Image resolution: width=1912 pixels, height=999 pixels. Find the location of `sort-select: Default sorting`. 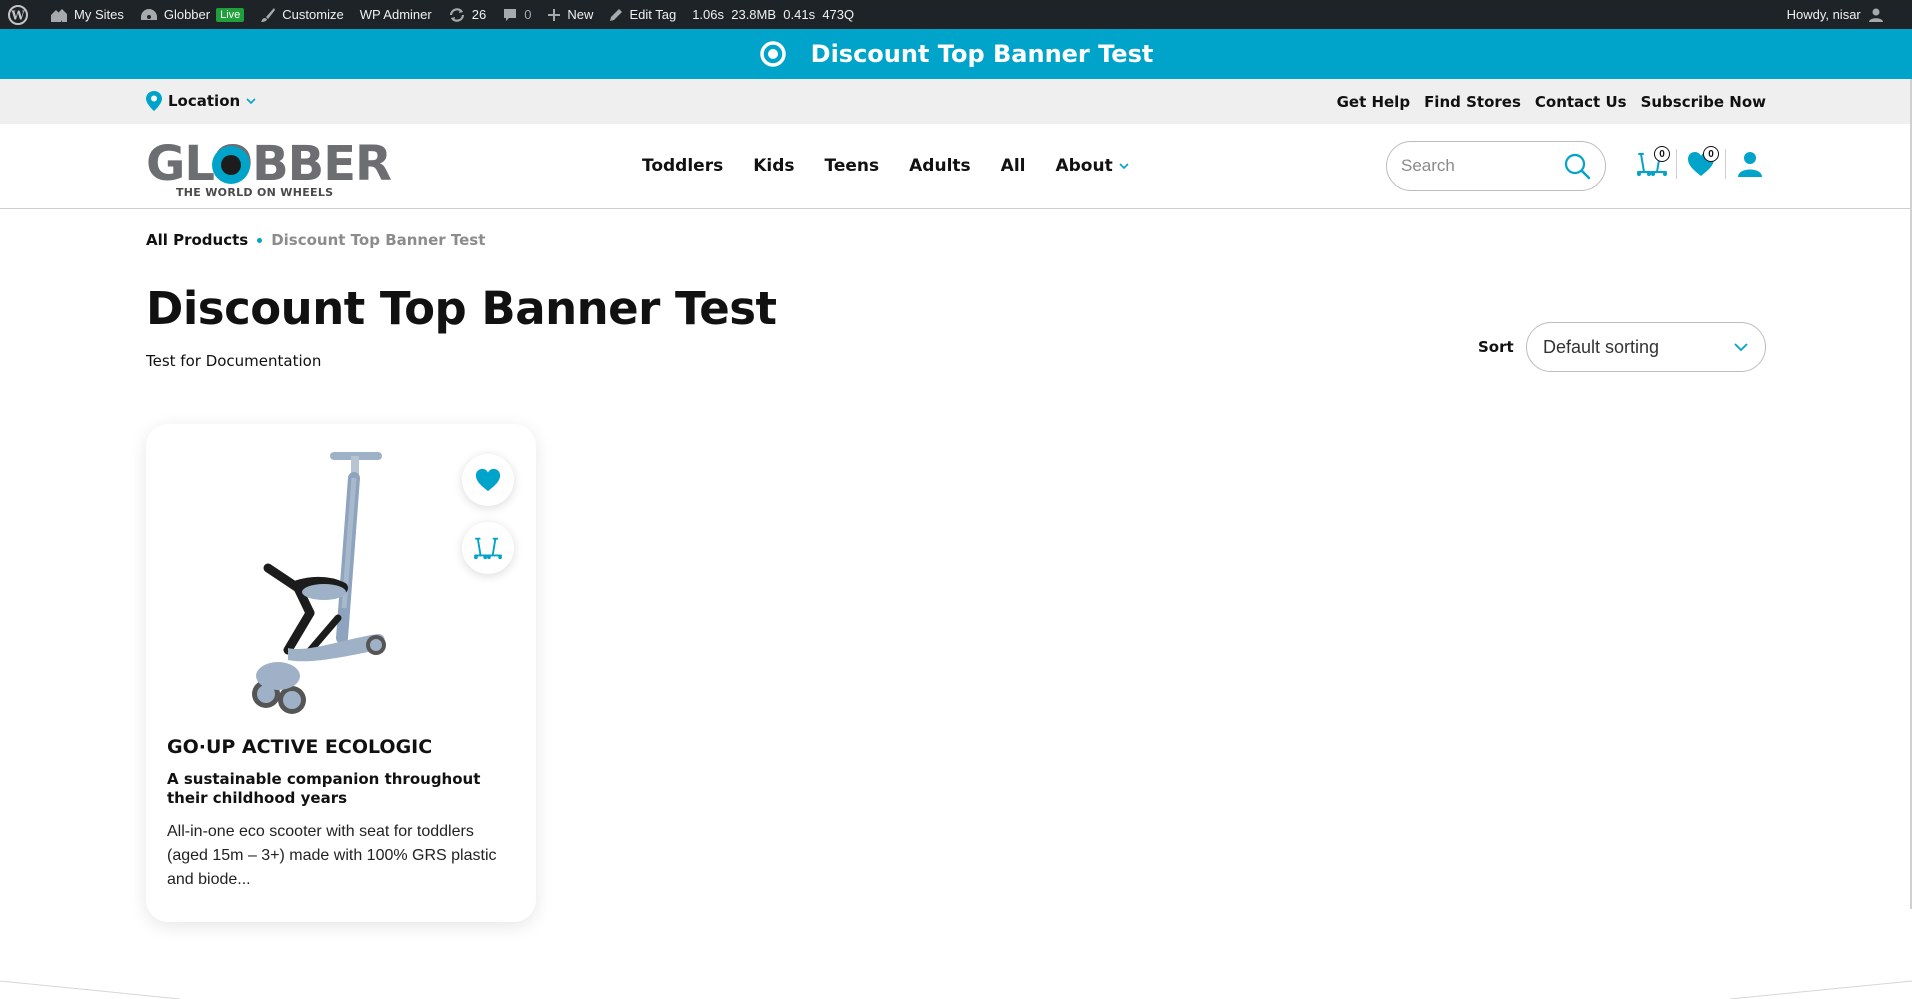

sort-select: Default sorting is located at coordinates (1646, 347).